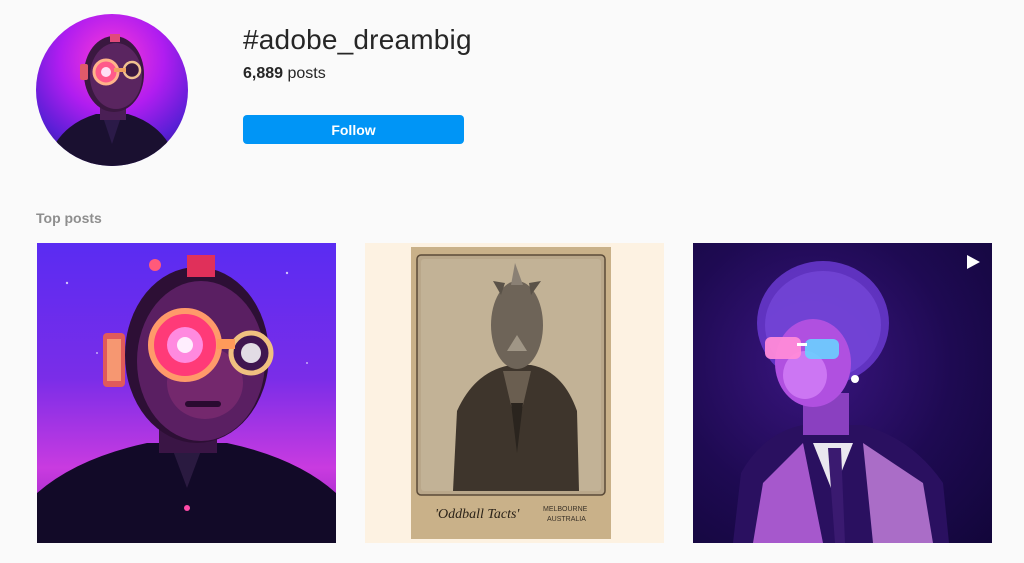  I want to click on hashtag-title: #adobe_dreambig, so click(357, 39).